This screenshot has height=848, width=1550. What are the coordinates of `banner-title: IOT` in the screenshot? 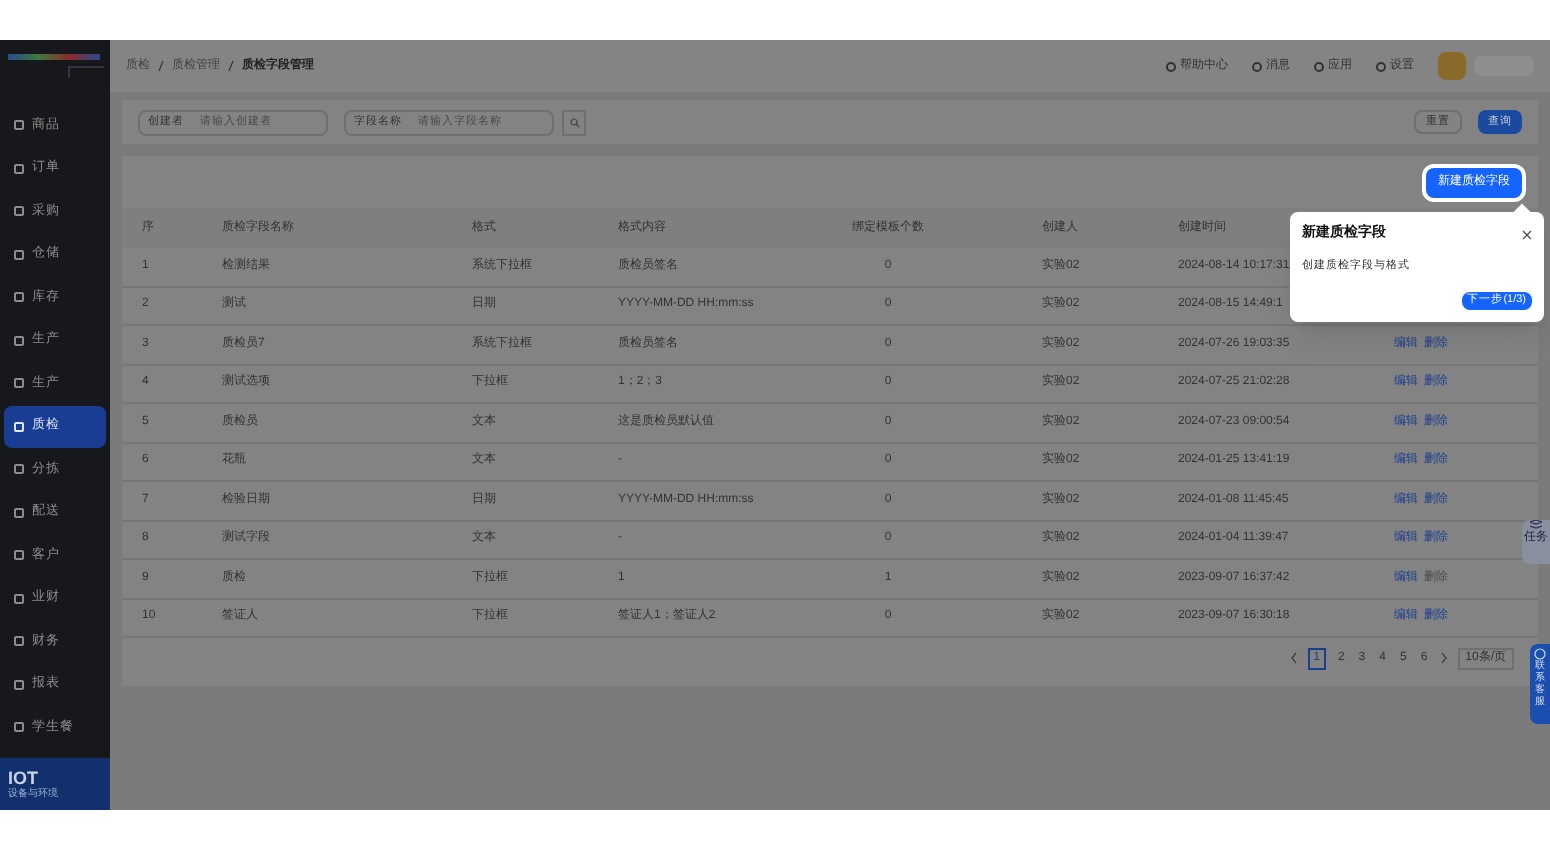 It's located at (24, 777).